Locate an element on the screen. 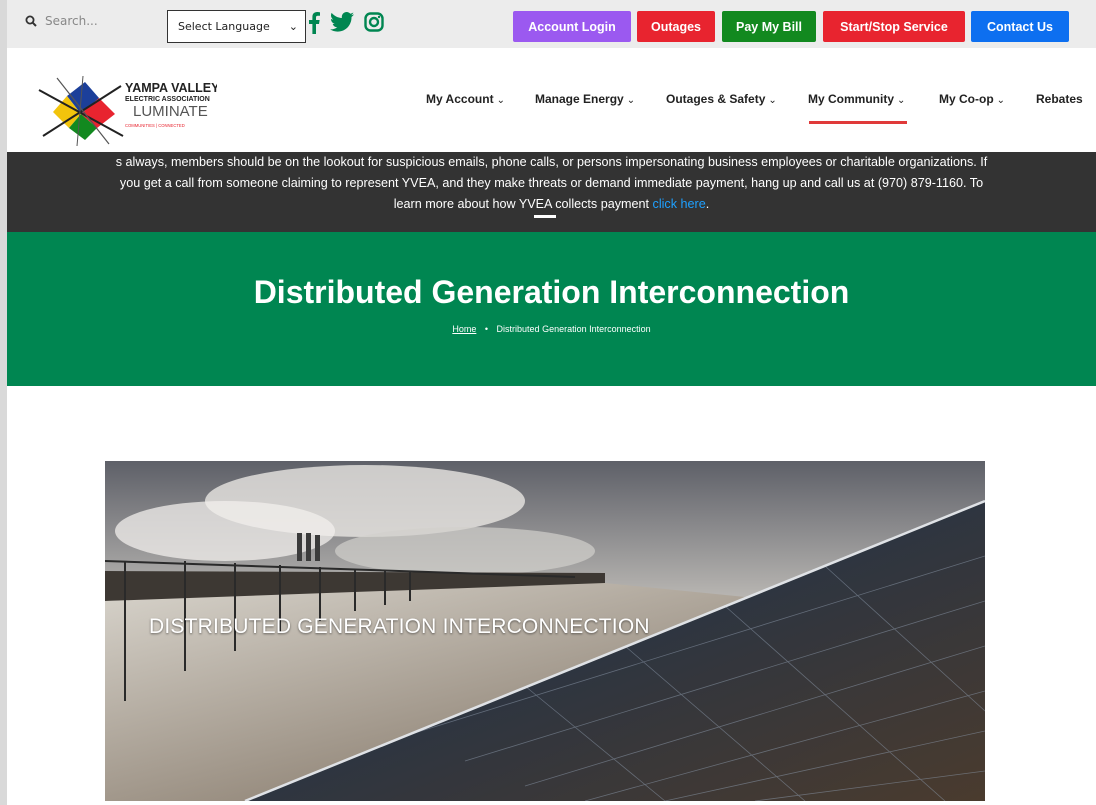 This screenshot has width=1096, height=805. social-links is located at coordinates (346, 23).